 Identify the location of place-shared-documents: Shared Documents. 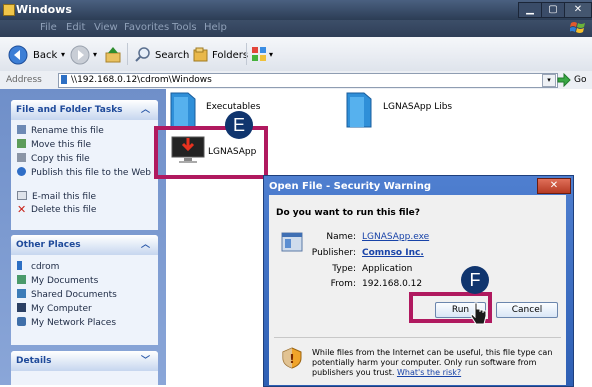
(67, 294).